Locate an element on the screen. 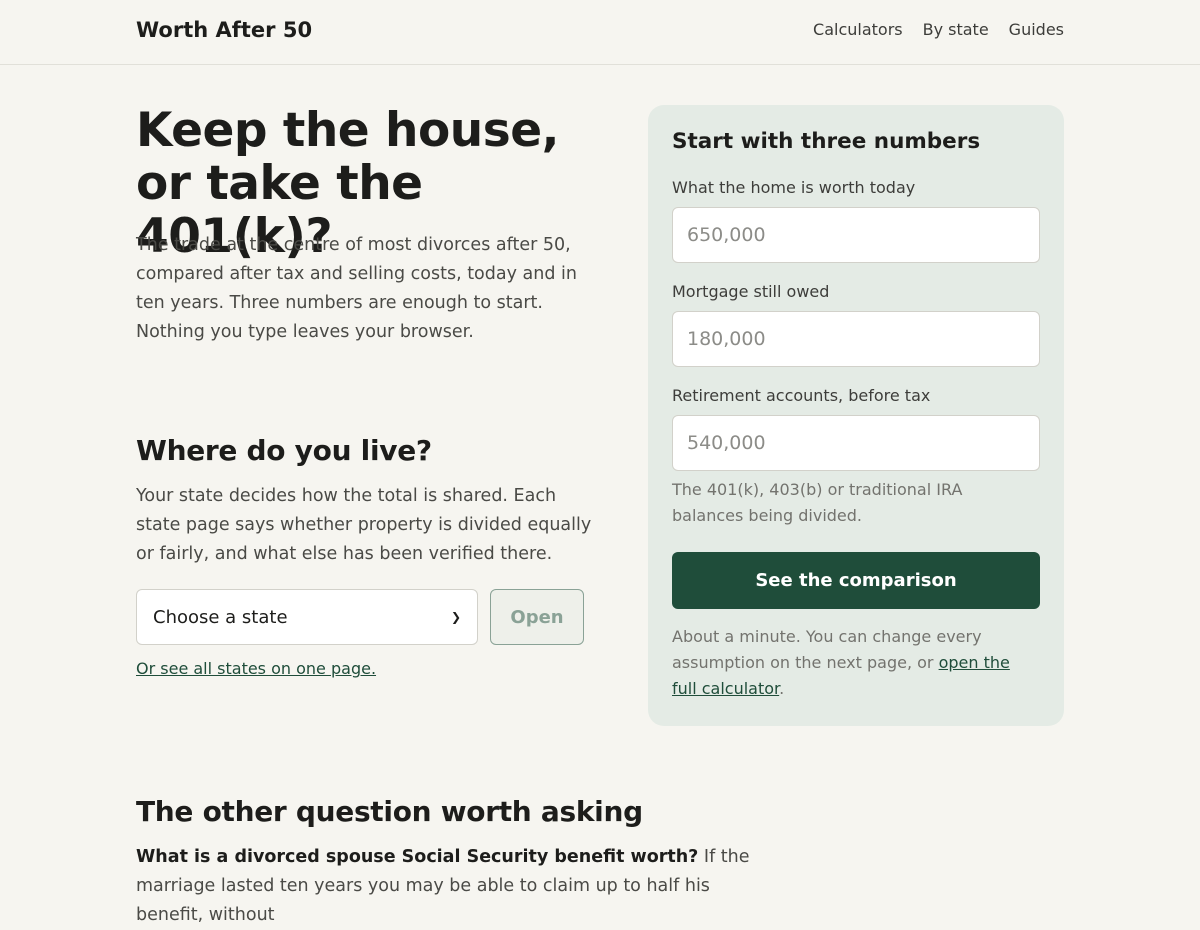 The image size is (1200, 930). see-comparison-button: See the comparison is located at coordinates (856, 580).